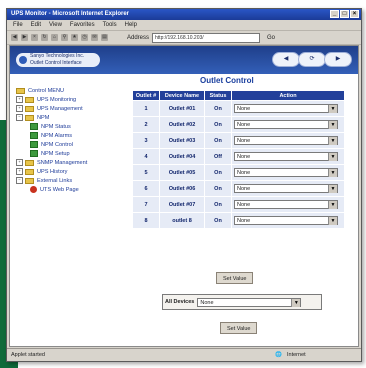  Describe the element at coordinates (286, 59) in the screenshot. I see `nav-back-button: ◀` at that location.